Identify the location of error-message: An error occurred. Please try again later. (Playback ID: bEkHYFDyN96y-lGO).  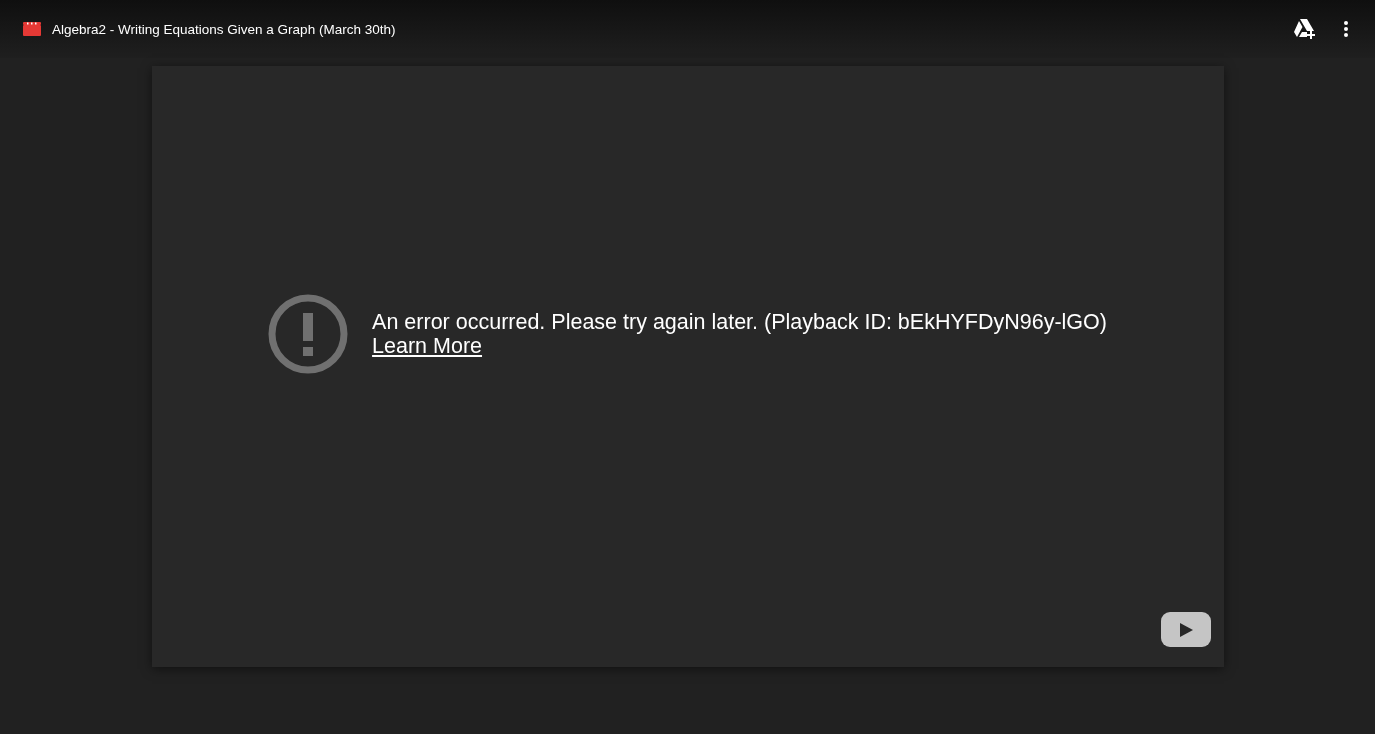
(739, 321).